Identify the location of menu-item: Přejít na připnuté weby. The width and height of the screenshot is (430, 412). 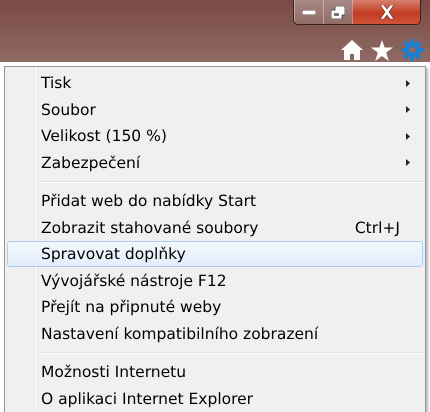
(215, 307).